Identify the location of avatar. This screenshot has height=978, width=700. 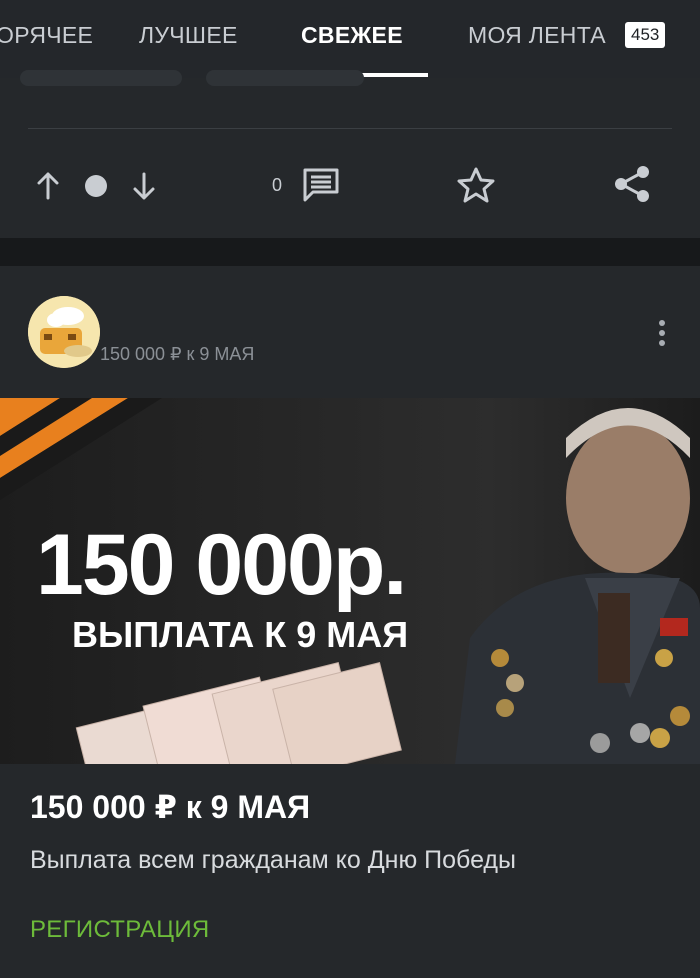
(64, 332).